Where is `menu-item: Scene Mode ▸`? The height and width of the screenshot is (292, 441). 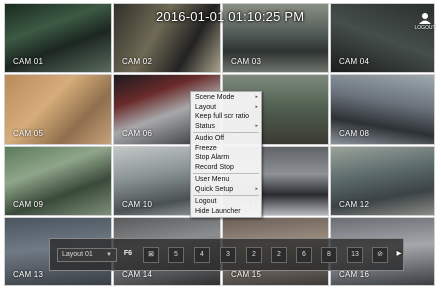 menu-item: Scene Mode ▸ is located at coordinates (226, 98).